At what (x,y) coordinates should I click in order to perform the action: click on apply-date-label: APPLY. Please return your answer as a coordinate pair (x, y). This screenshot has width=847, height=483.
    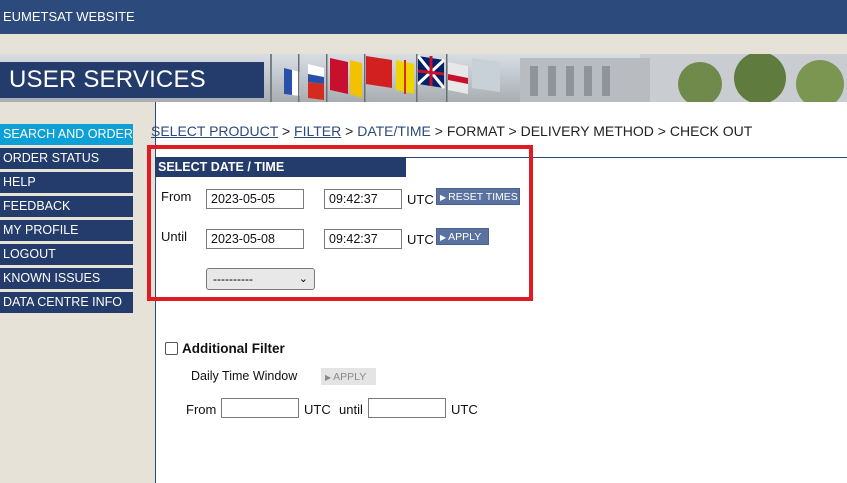
    Looking at the image, I should click on (465, 237).